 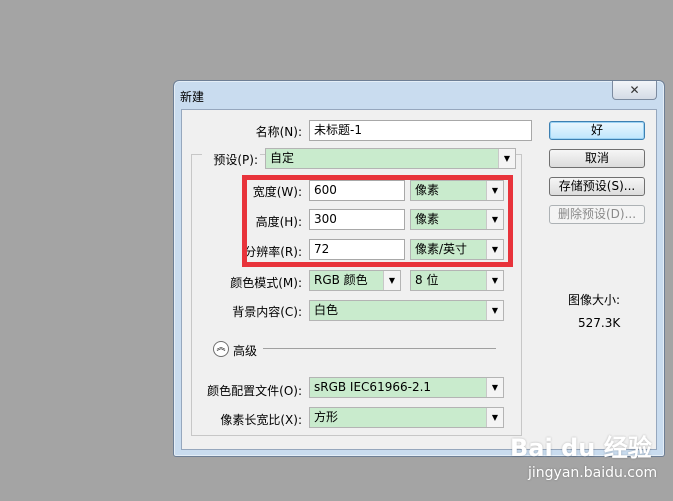 What do you see at coordinates (594, 300) in the screenshot?
I see `image-size-label: 图像大小:` at bounding box center [594, 300].